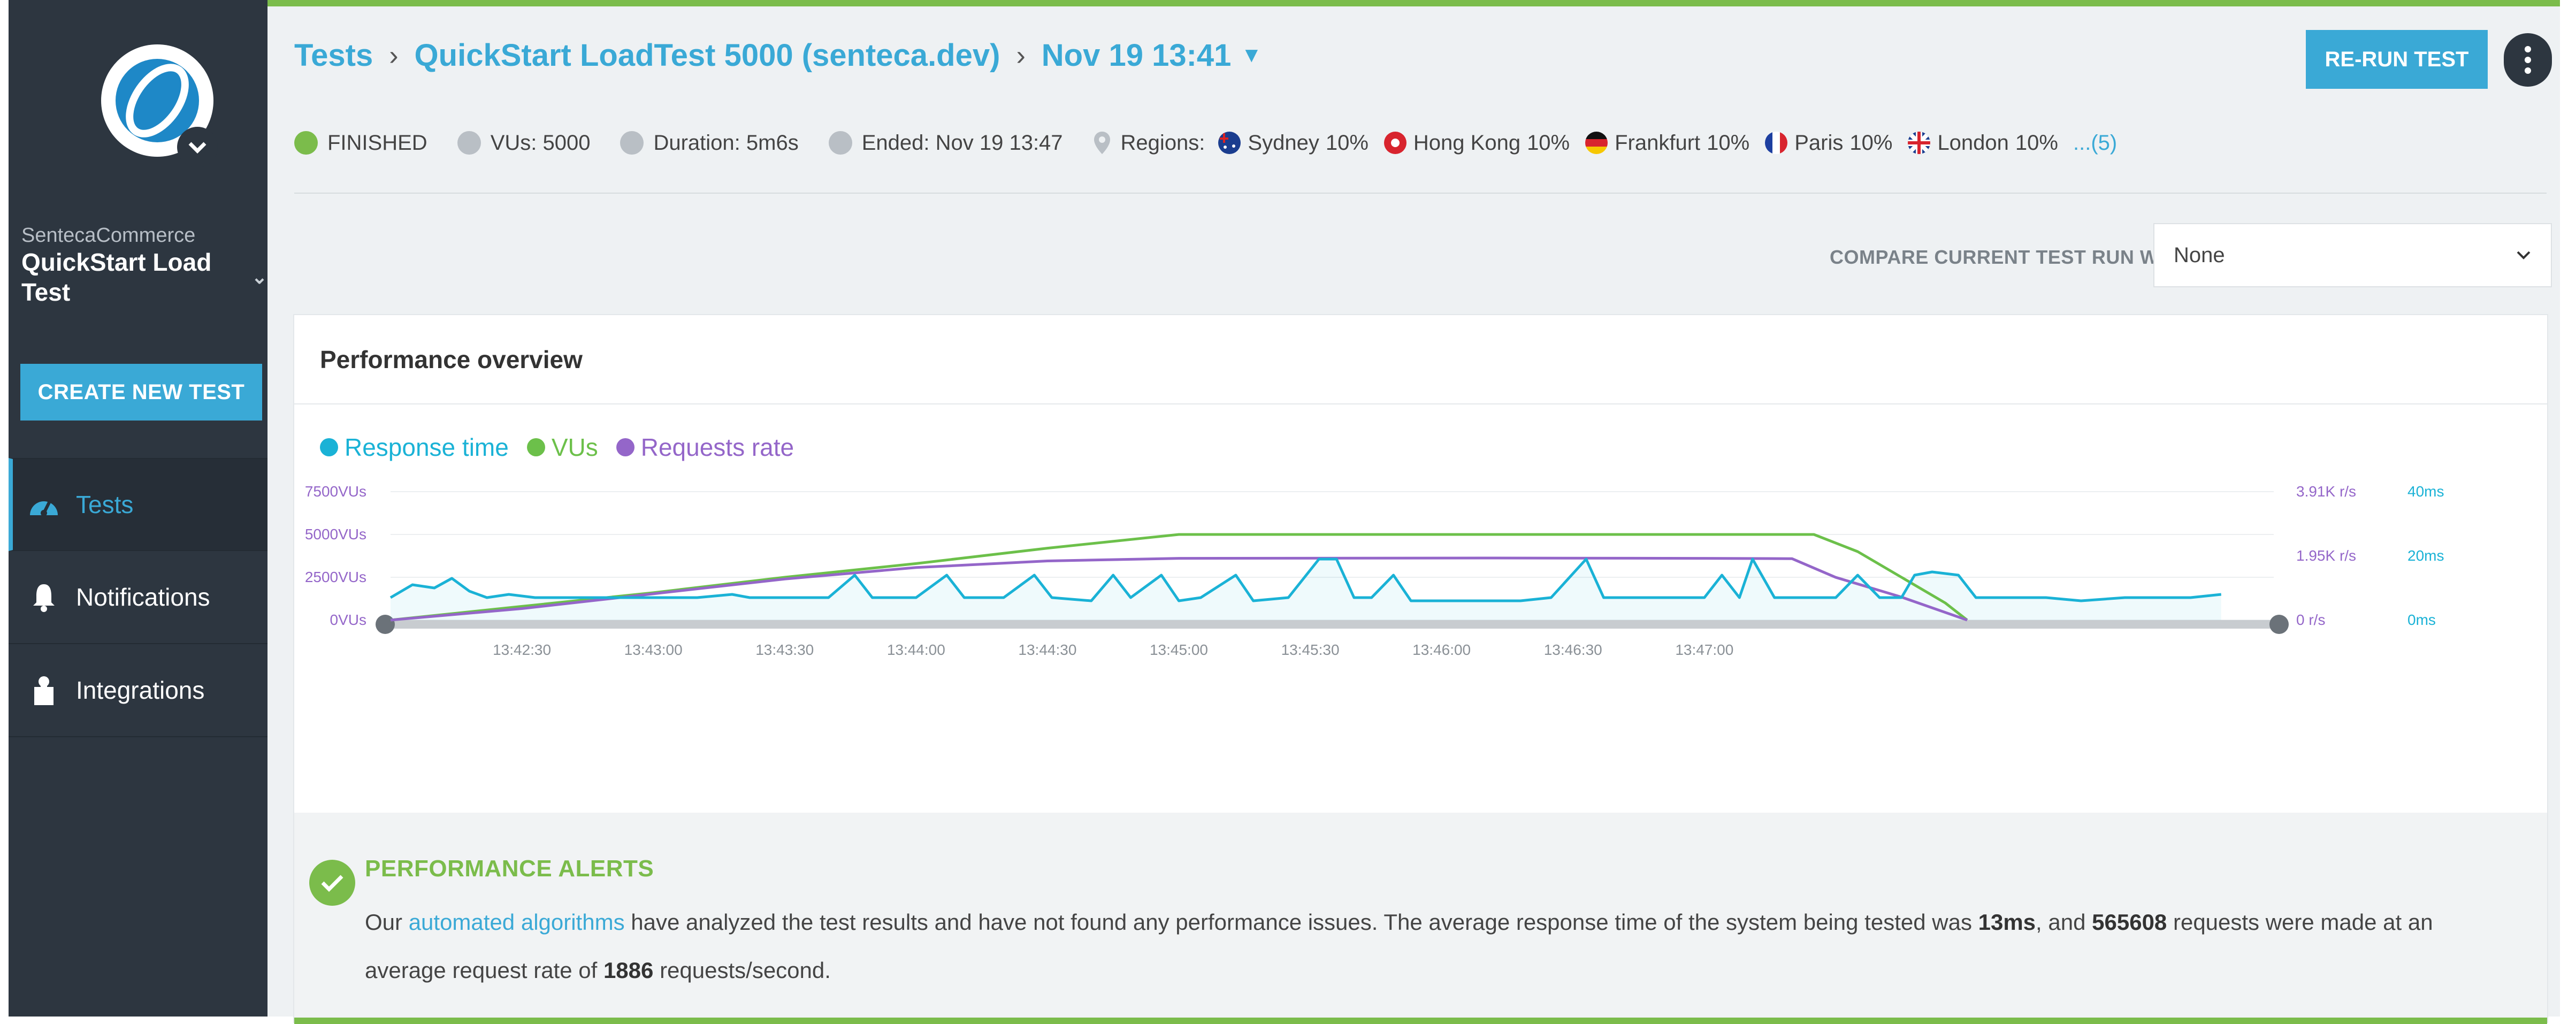 This screenshot has height=1024, width=2576. What do you see at coordinates (1596, 143) in the screenshot?
I see `germany-flag-icon` at bounding box center [1596, 143].